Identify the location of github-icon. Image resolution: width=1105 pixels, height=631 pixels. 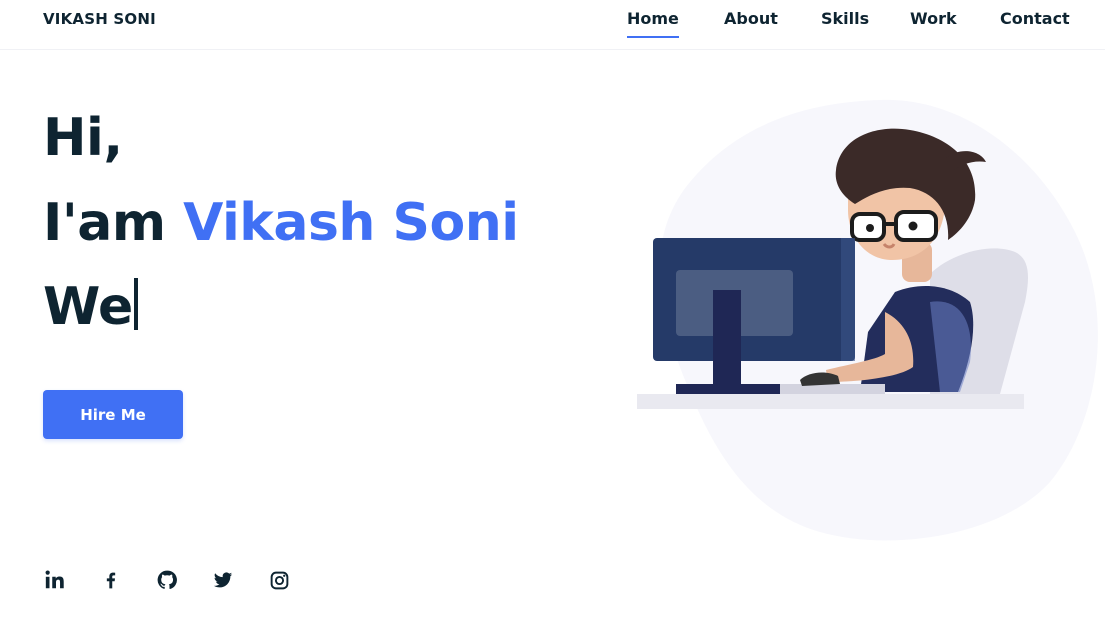
(167, 580).